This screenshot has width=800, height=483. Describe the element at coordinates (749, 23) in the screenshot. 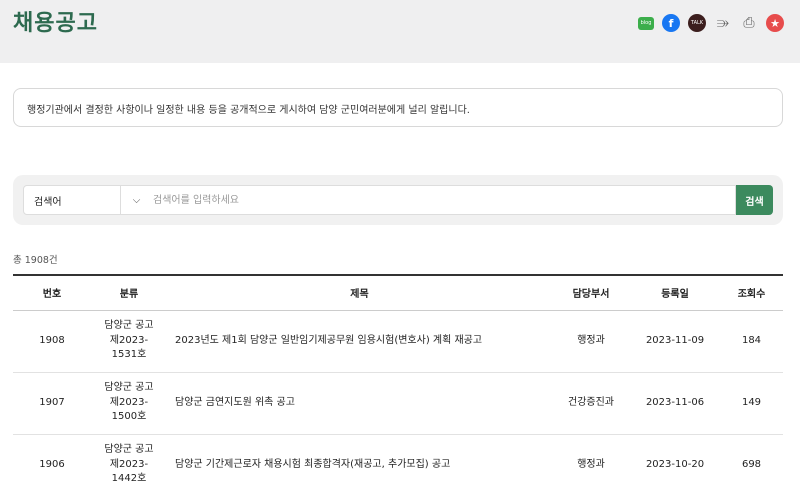

I see `print-icon: ⎙` at that location.